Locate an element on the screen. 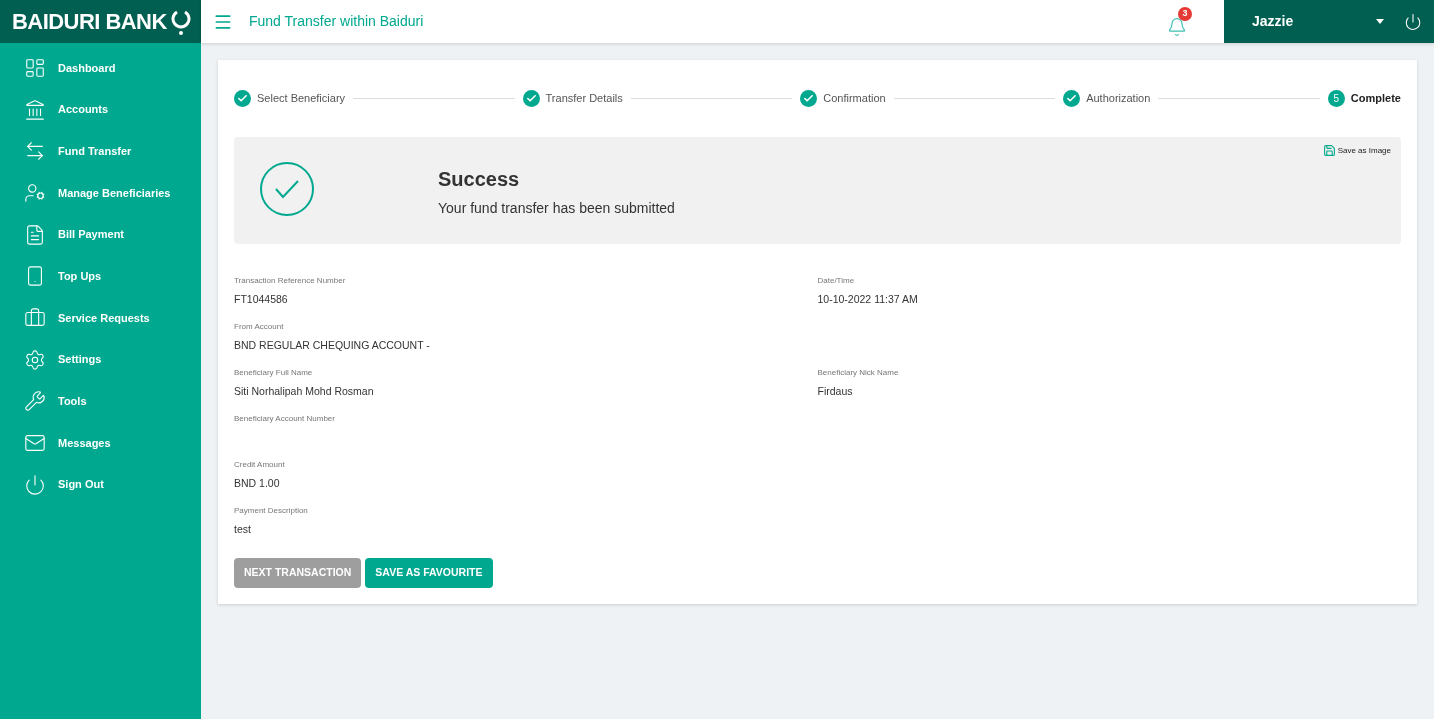 This screenshot has height=719, width=1434. briefcase-icon is located at coordinates (35, 317).